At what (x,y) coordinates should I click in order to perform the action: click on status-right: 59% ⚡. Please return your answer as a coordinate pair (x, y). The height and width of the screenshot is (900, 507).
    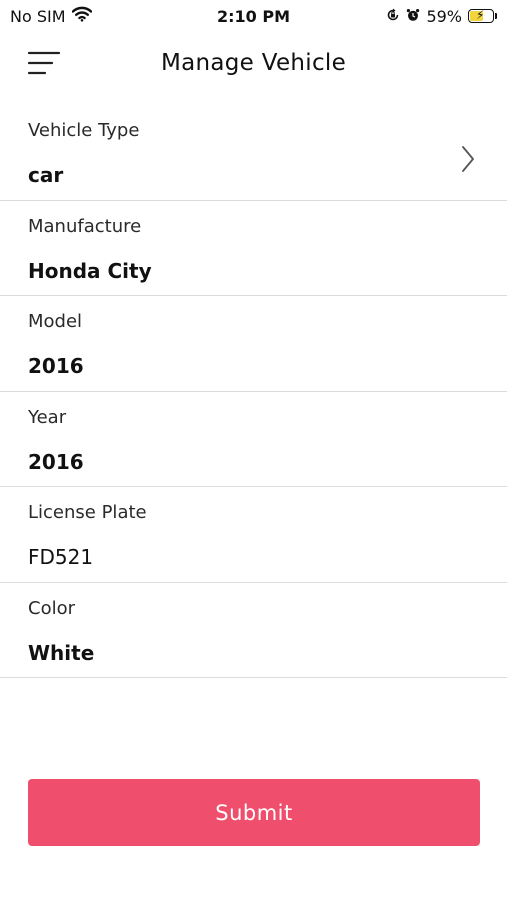
    Looking at the image, I should click on (441, 16).